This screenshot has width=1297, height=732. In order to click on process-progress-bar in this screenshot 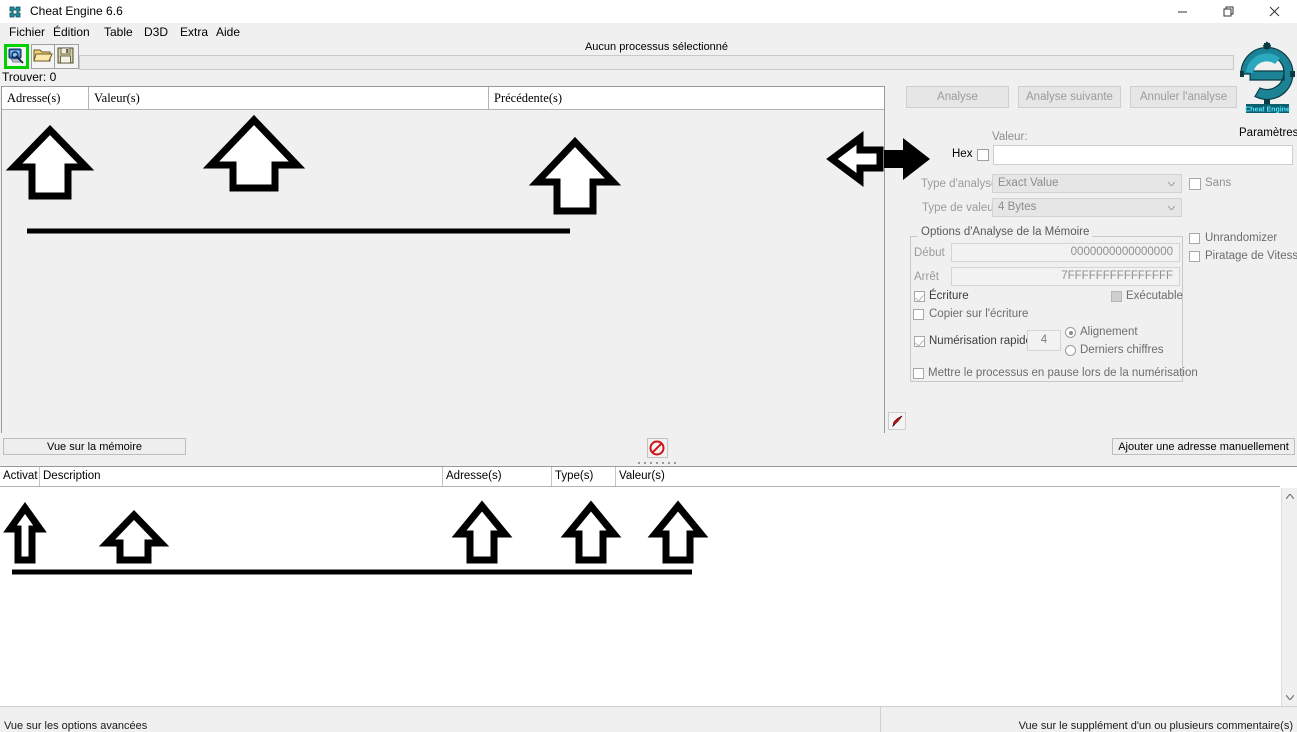, I will do `click(656, 62)`.